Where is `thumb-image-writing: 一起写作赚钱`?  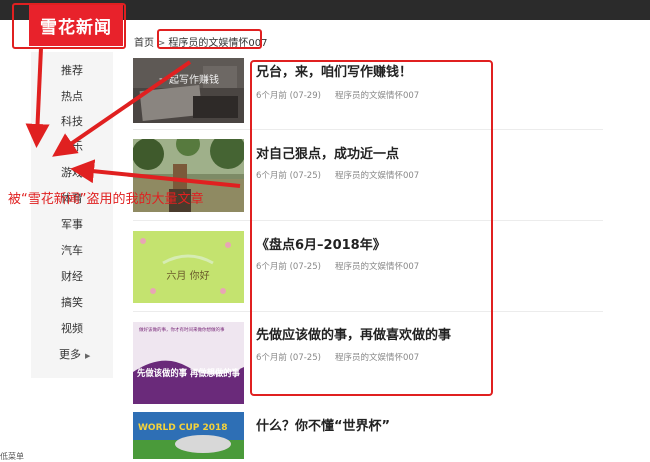
thumb-image-writing: 一起写作赚钱 is located at coordinates (188, 90).